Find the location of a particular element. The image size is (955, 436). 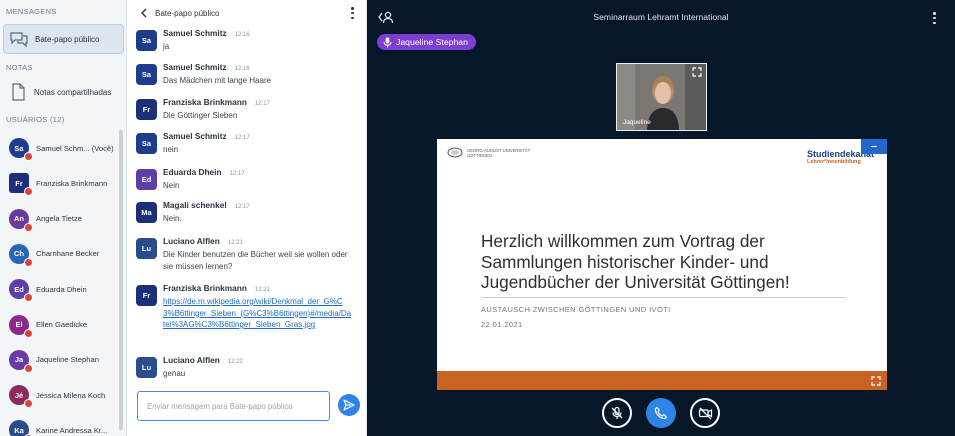

media-controls is located at coordinates (661, 413).